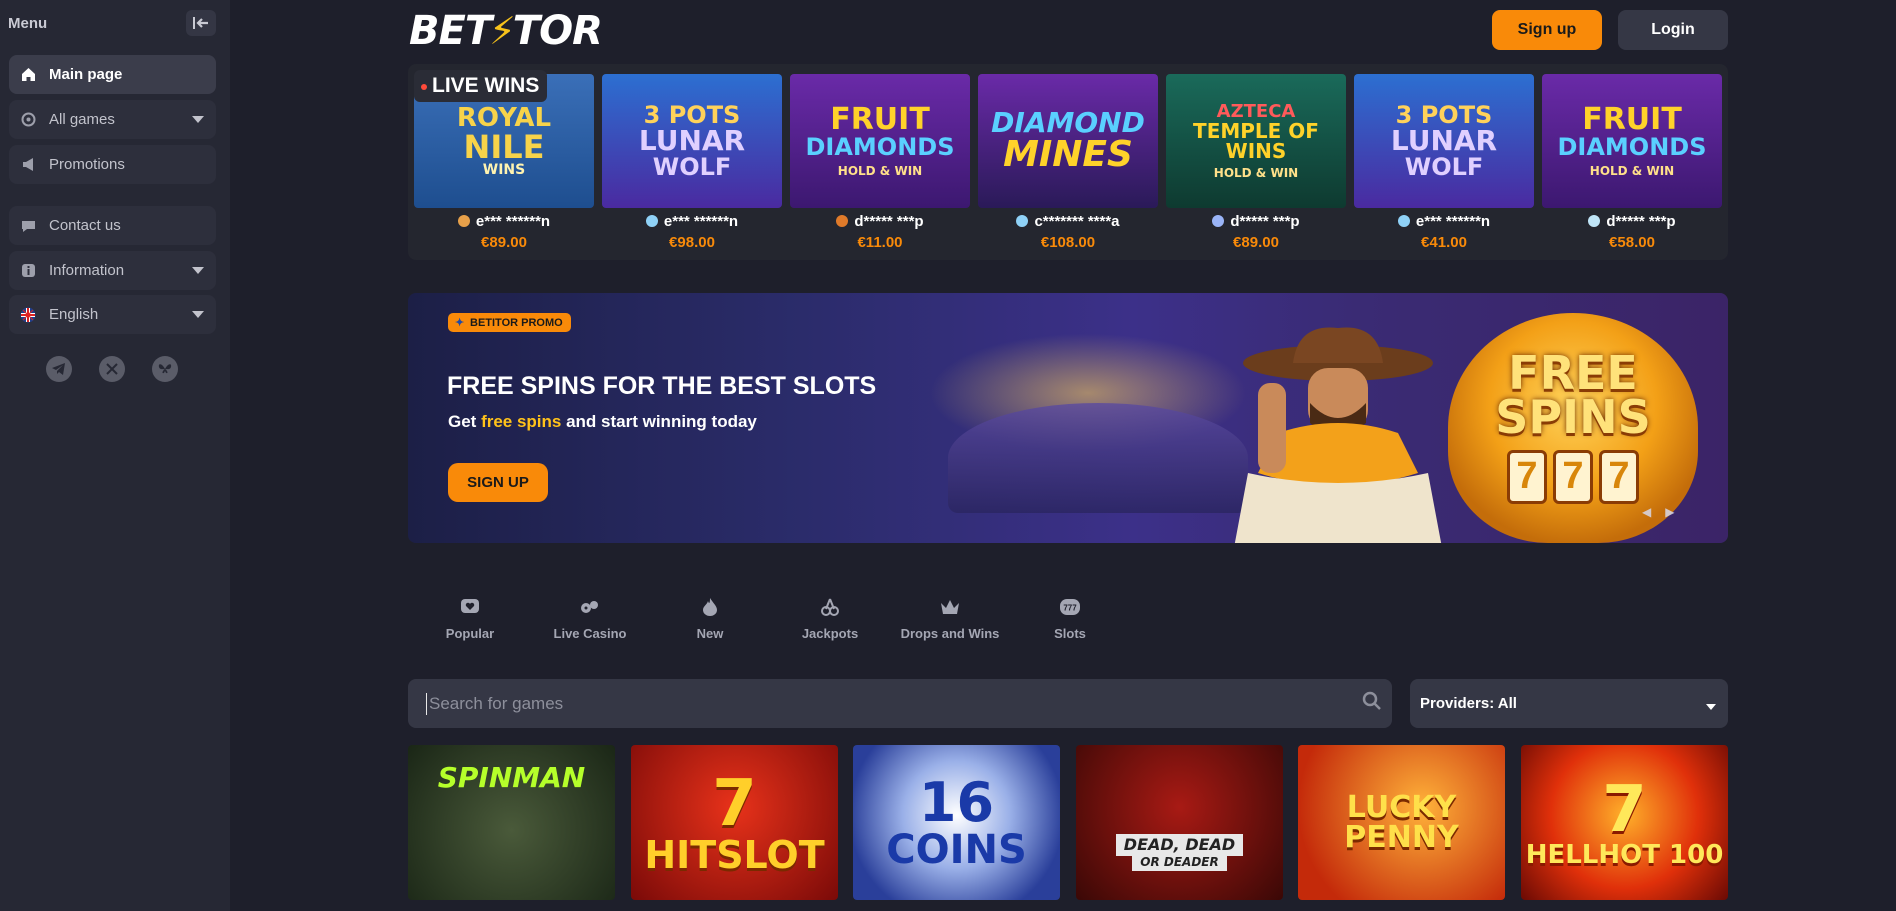  I want to click on game-title-line: DIAMOND, so click(1068, 122).